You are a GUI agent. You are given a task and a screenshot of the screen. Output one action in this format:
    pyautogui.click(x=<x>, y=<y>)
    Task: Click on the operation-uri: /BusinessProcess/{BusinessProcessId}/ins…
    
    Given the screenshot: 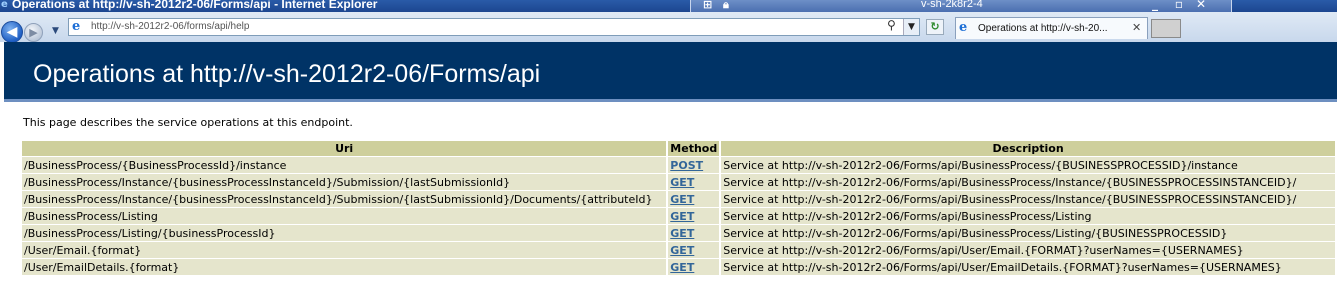 What is the action you would take?
    pyautogui.click(x=344, y=165)
    